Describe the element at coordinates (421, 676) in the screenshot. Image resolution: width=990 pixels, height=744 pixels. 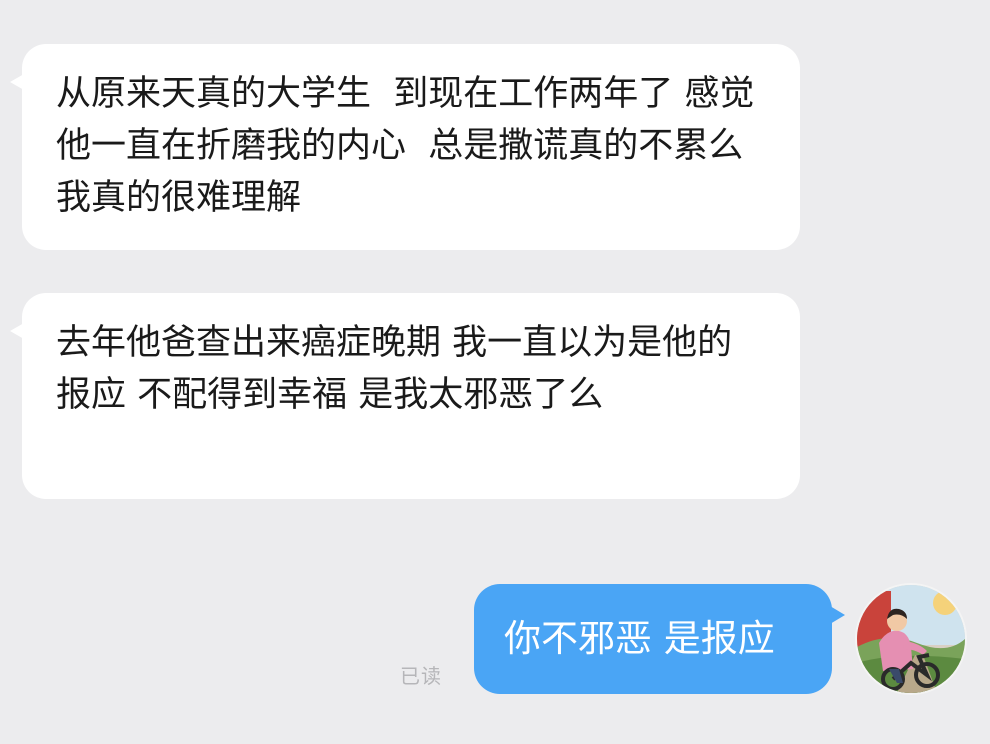
I see `read-status-label: 已读` at that location.